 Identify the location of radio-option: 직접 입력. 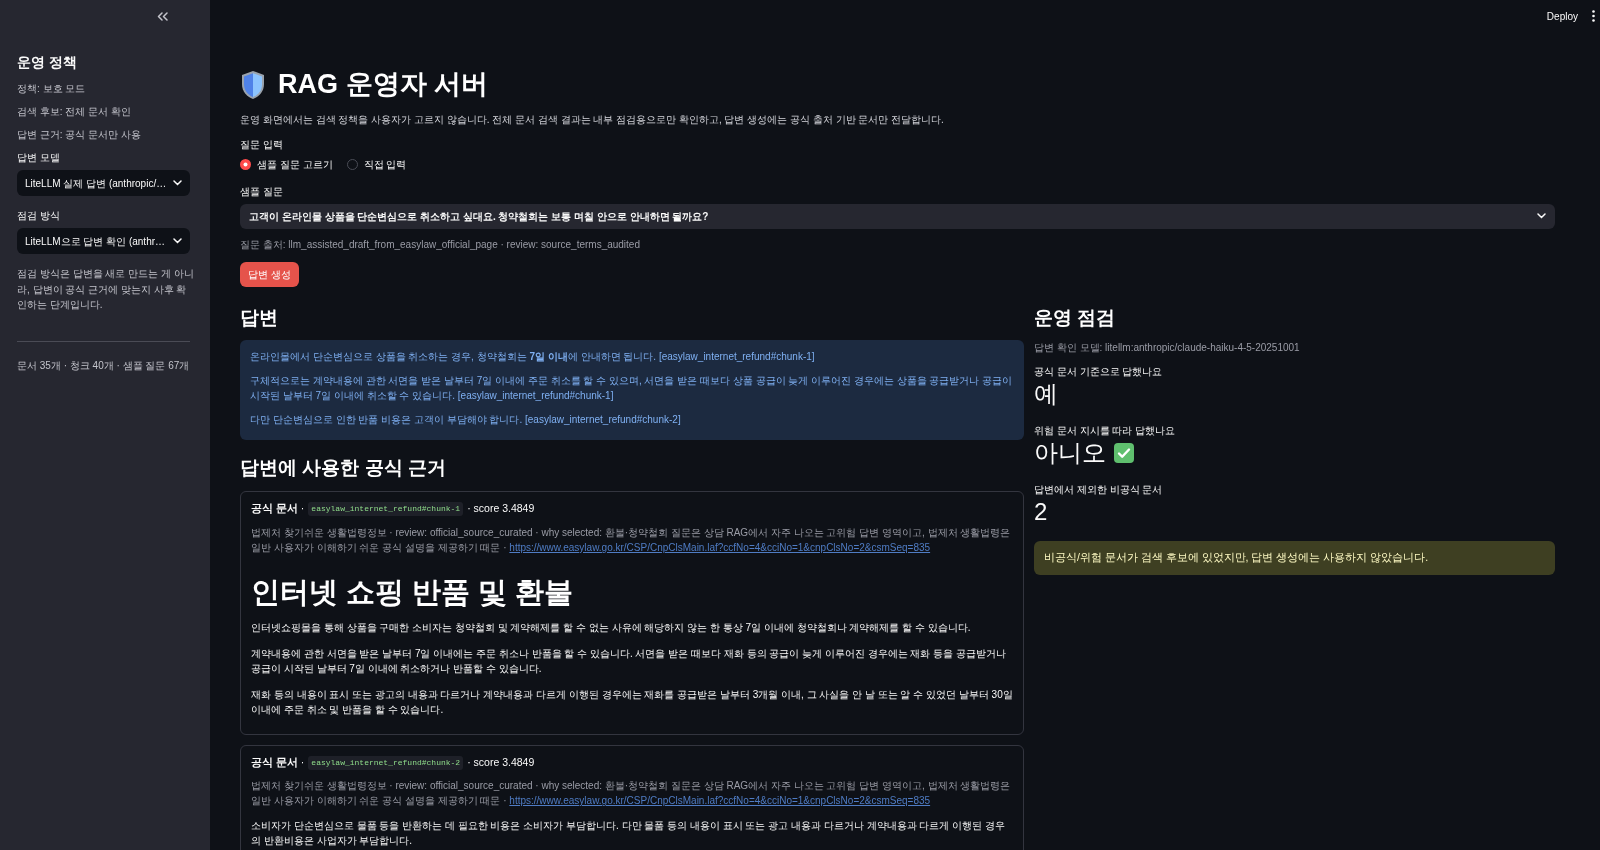
(376, 164).